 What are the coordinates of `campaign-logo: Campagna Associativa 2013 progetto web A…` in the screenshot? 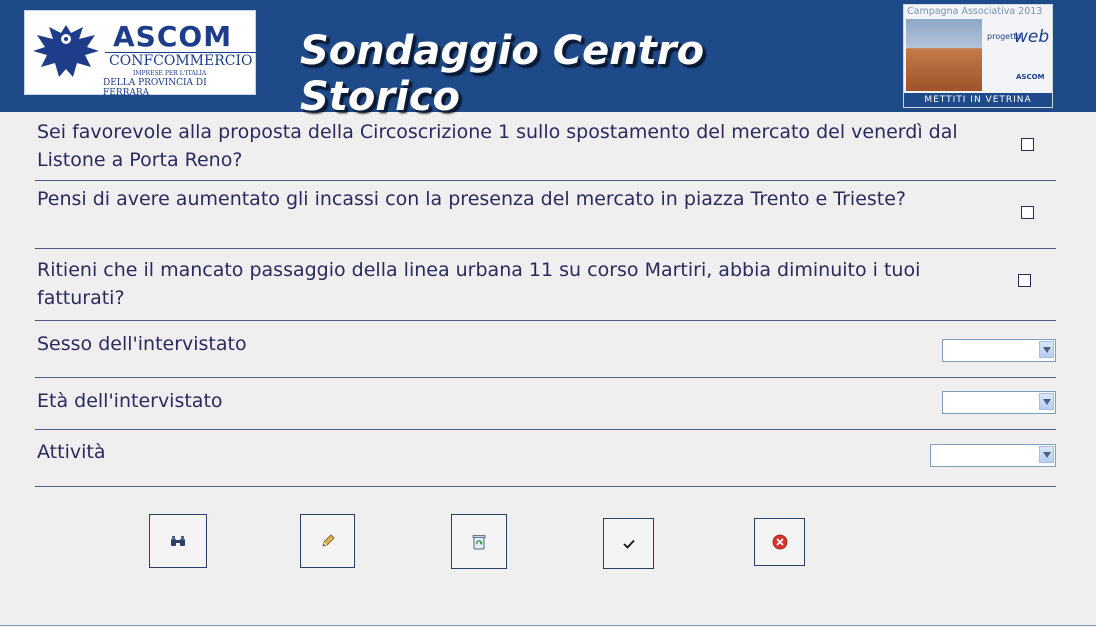 It's located at (978, 56).